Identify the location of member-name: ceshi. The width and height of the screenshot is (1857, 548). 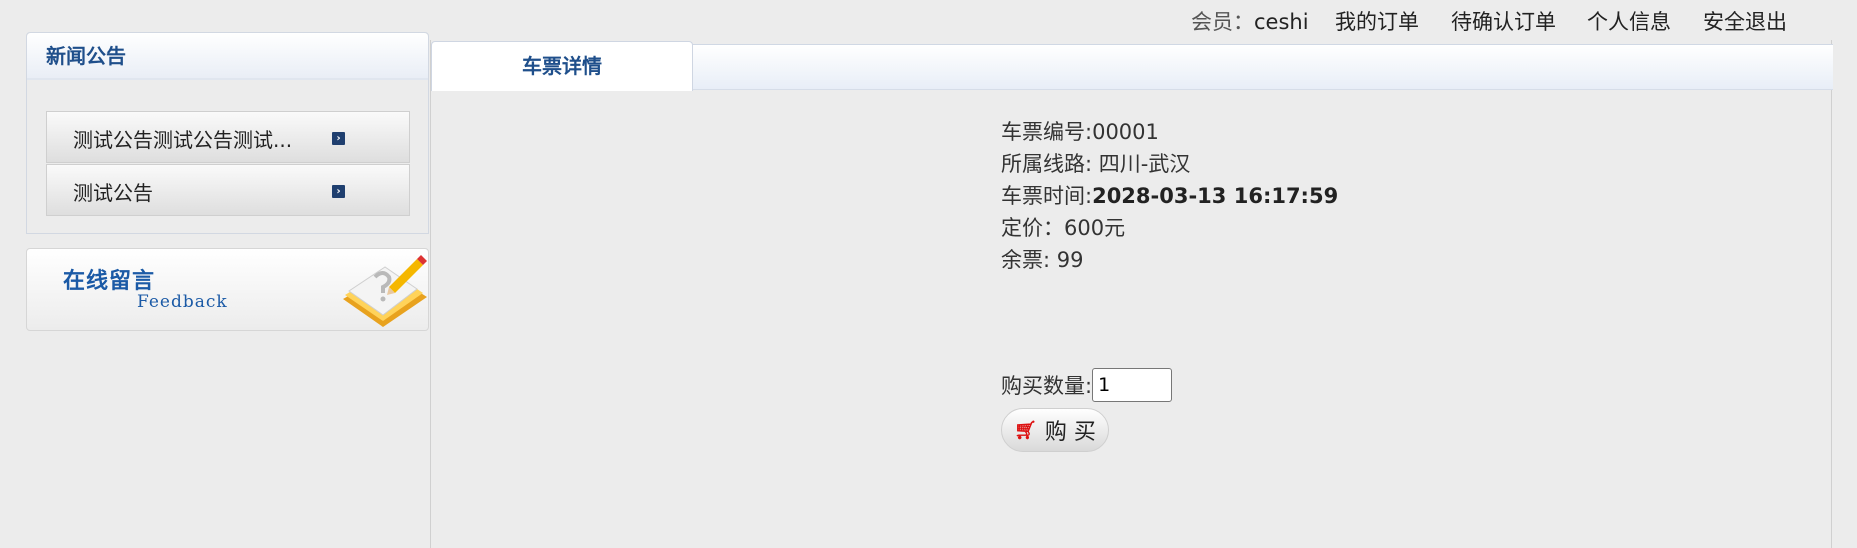
(1281, 22).